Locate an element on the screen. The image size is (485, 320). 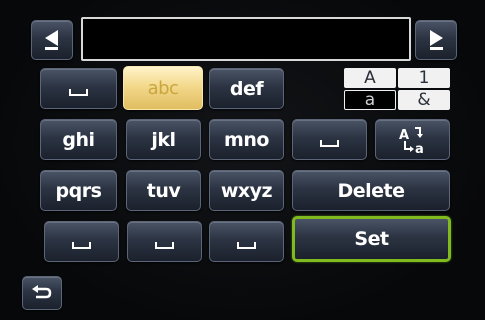
return-arrow-icon is located at coordinates (42, 292).